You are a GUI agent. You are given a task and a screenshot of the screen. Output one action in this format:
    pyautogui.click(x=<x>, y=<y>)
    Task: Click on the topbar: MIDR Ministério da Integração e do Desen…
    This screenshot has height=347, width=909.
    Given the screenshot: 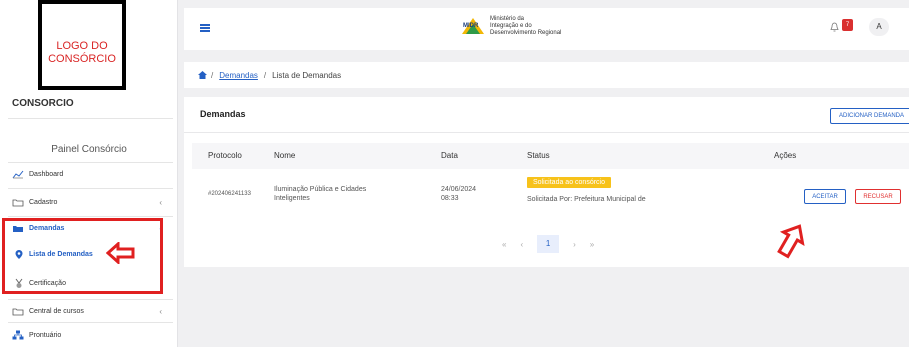 What is the action you would take?
    pyautogui.click(x=546, y=29)
    